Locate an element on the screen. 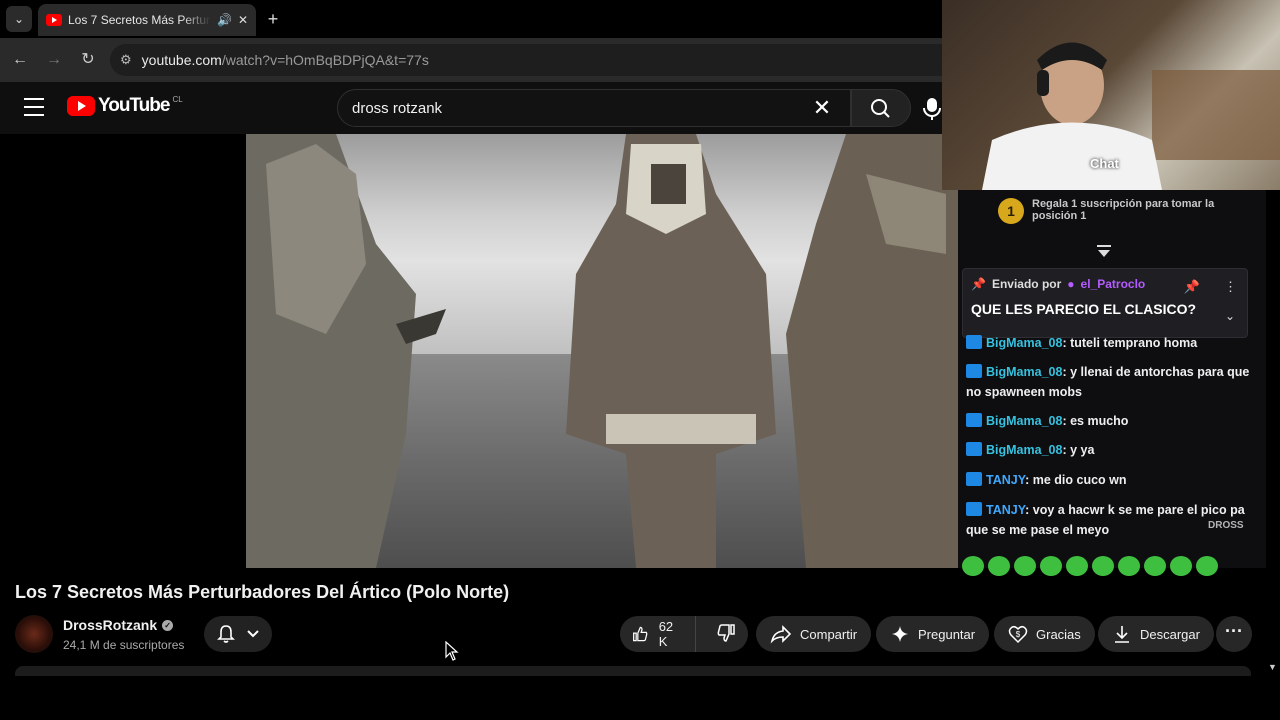 The width and height of the screenshot is (1280, 720). like-dislike-group: 62 K is located at coordinates (684, 634).